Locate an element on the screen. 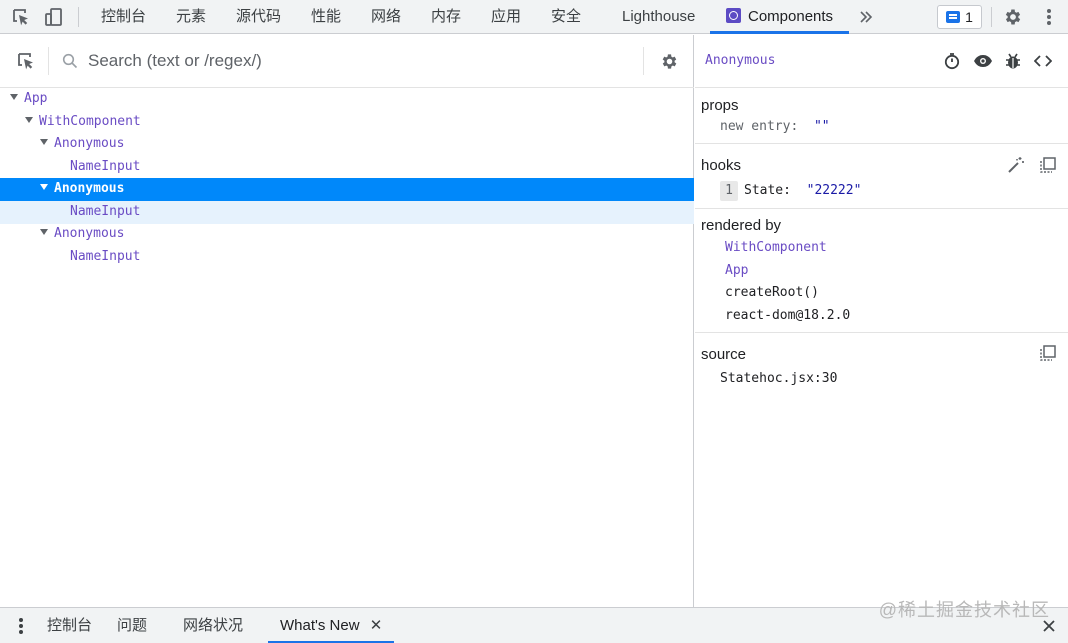  rendered-by-renderer: react-dom@18.2.0 is located at coordinates (788, 315).